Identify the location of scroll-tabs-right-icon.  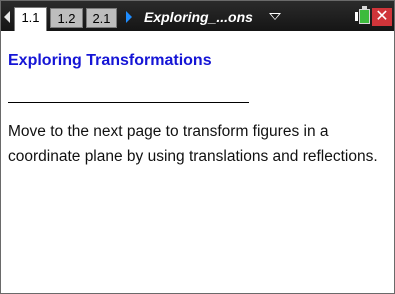
(129, 17).